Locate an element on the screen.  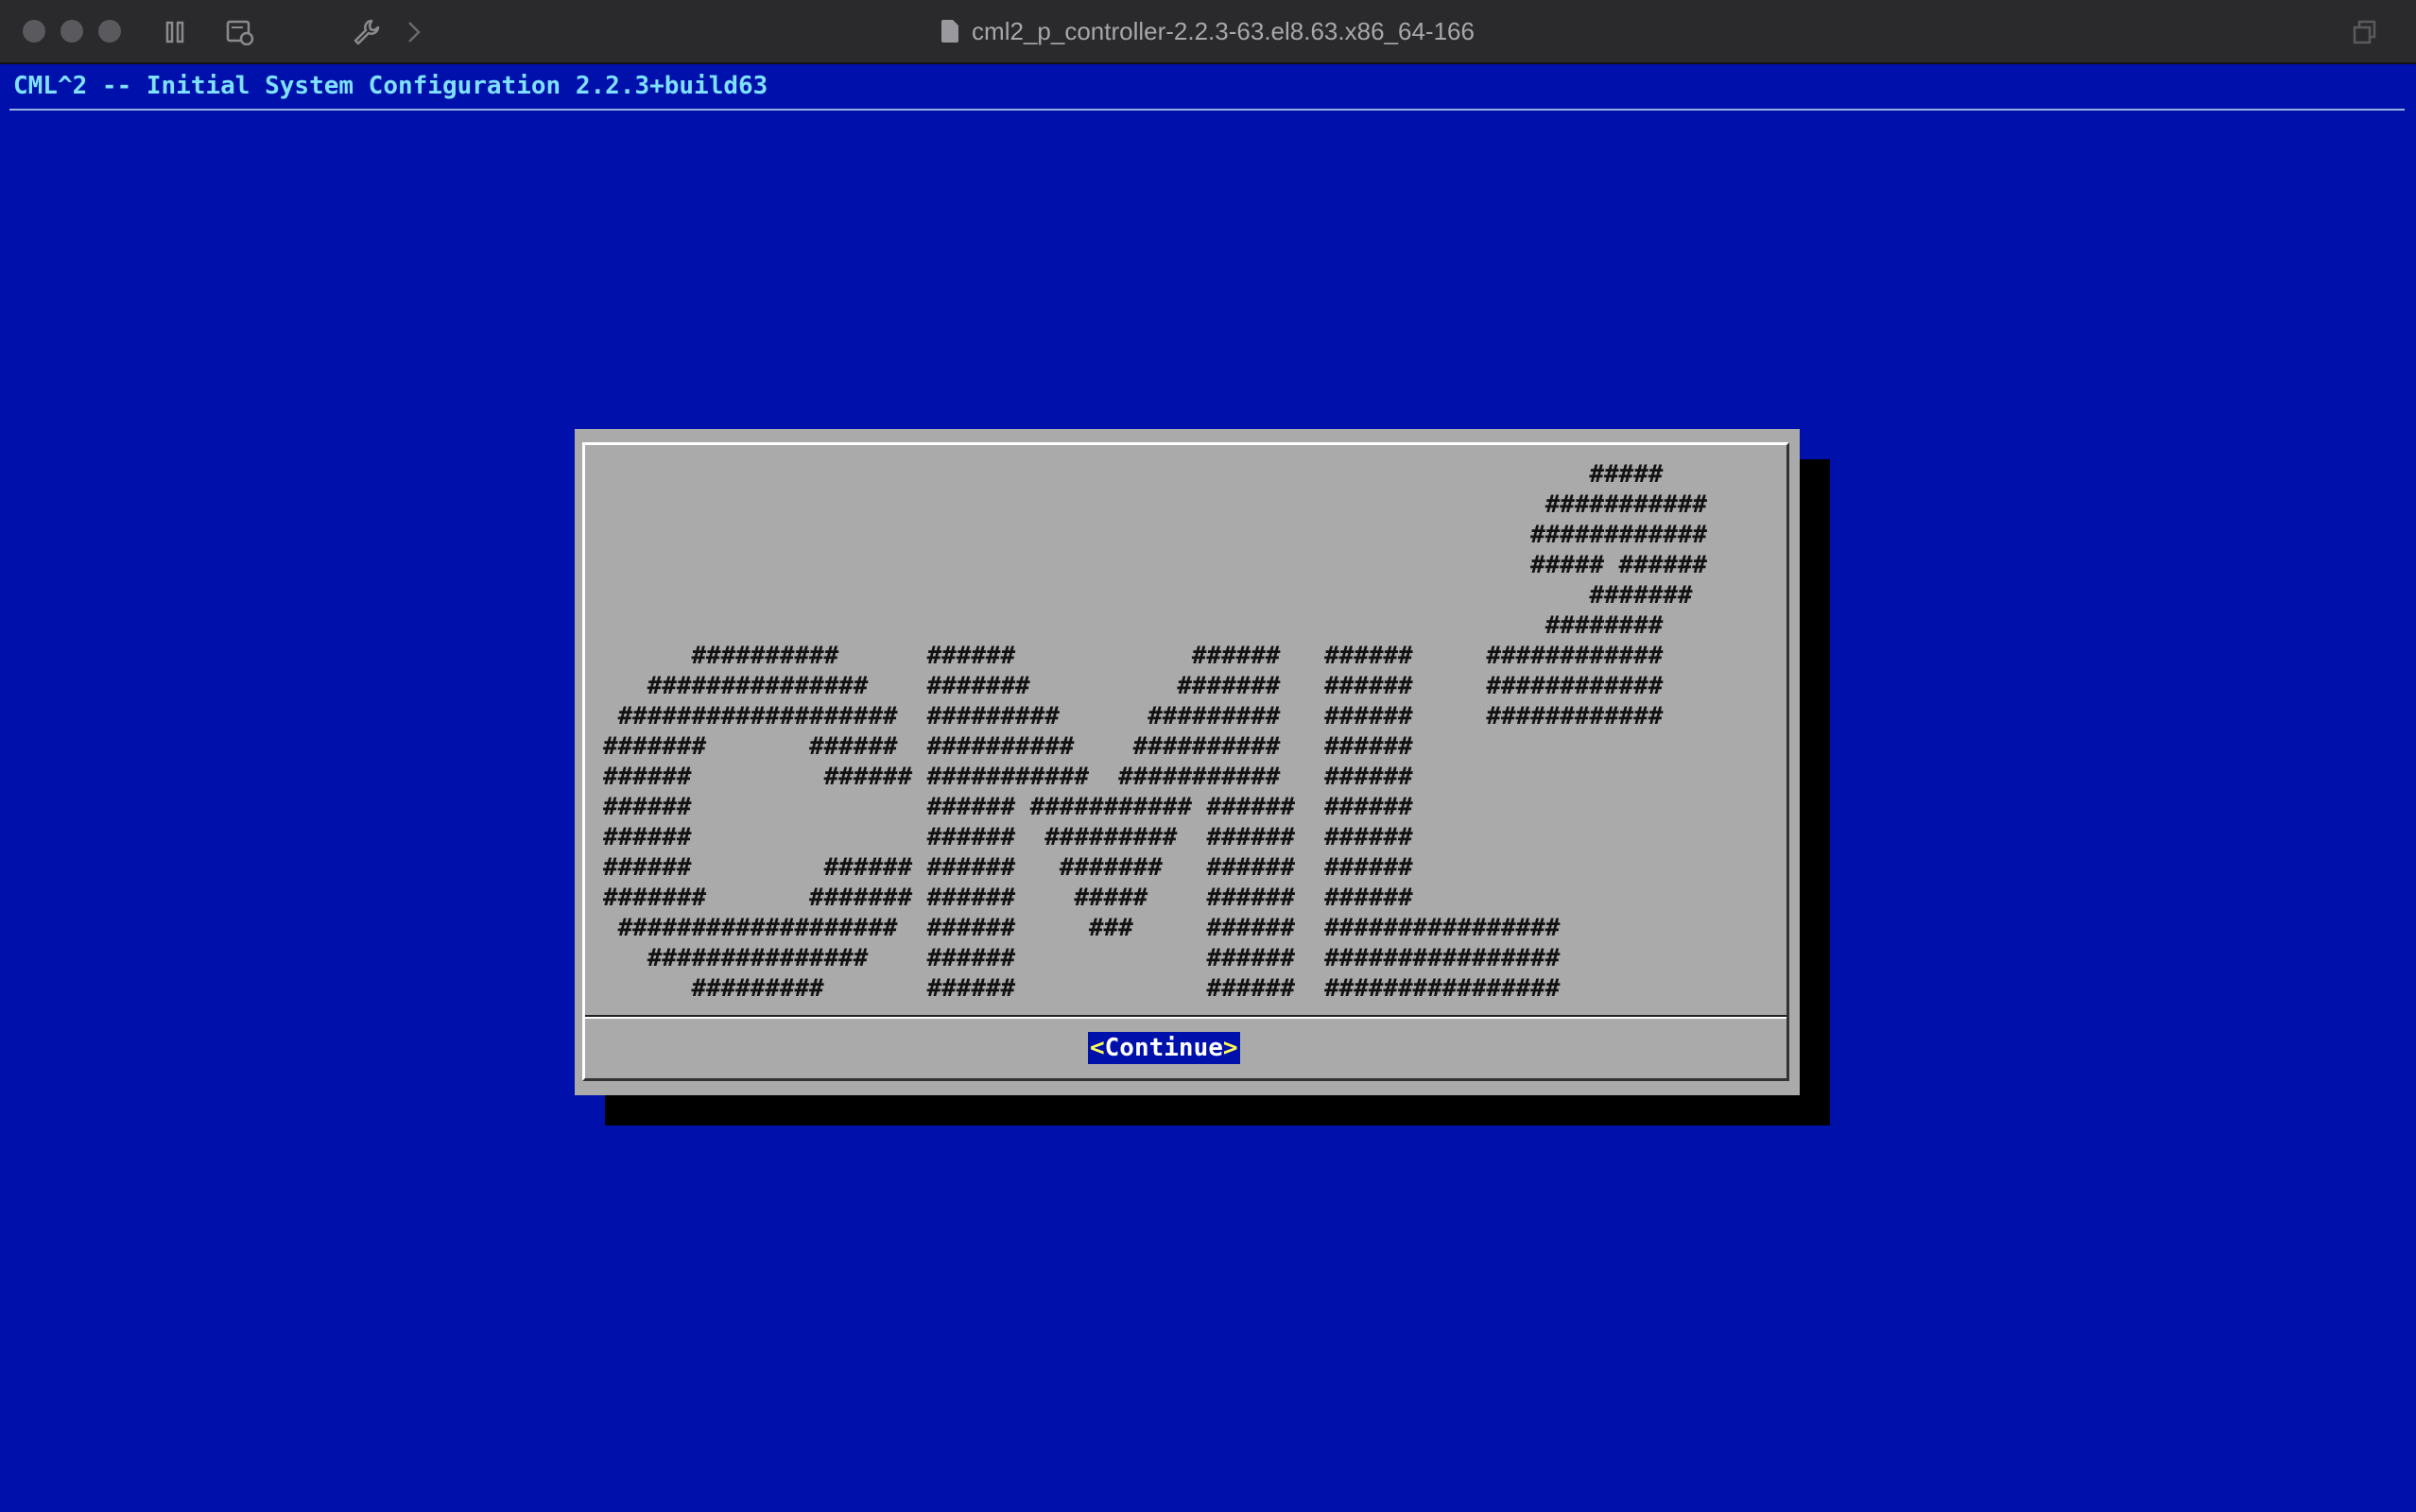
forward-chevron-icon is located at coordinates (414, 32).